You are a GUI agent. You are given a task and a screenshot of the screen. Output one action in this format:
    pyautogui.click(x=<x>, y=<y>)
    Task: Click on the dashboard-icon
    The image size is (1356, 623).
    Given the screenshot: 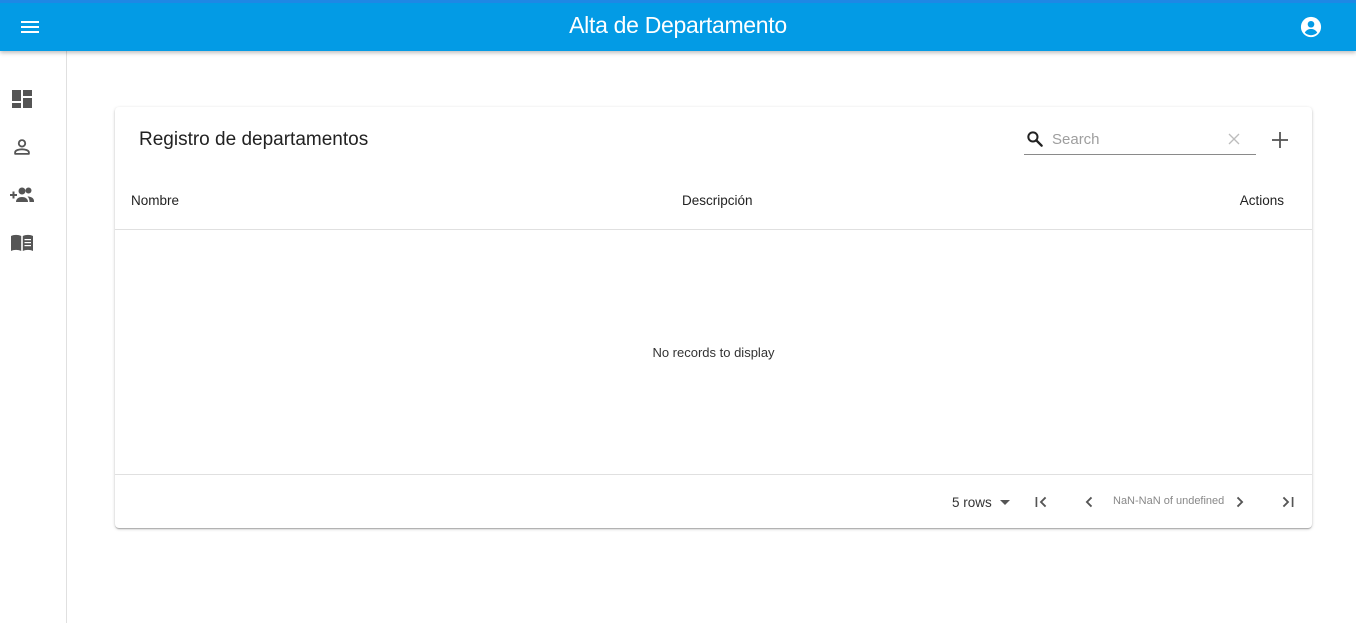 What is the action you would take?
    pyautogui.click(x=22, y=99)
    